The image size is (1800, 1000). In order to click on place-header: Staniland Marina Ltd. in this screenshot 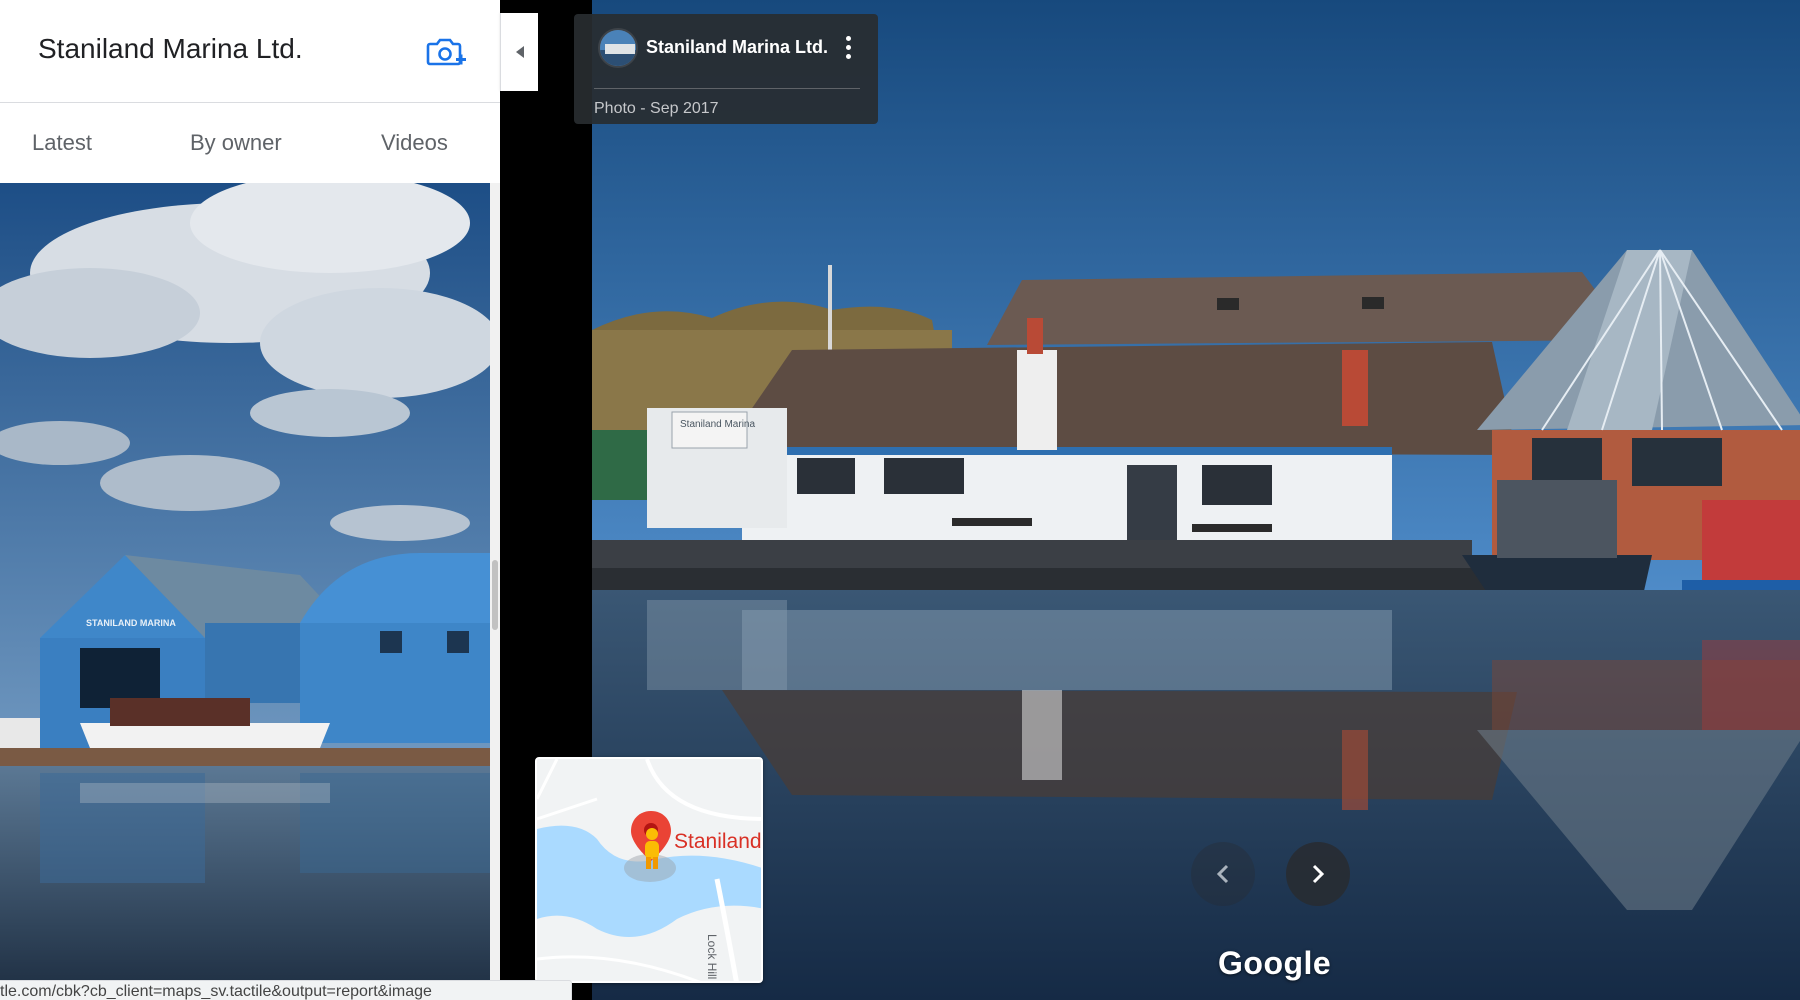, I will do `click(250, 51)`.